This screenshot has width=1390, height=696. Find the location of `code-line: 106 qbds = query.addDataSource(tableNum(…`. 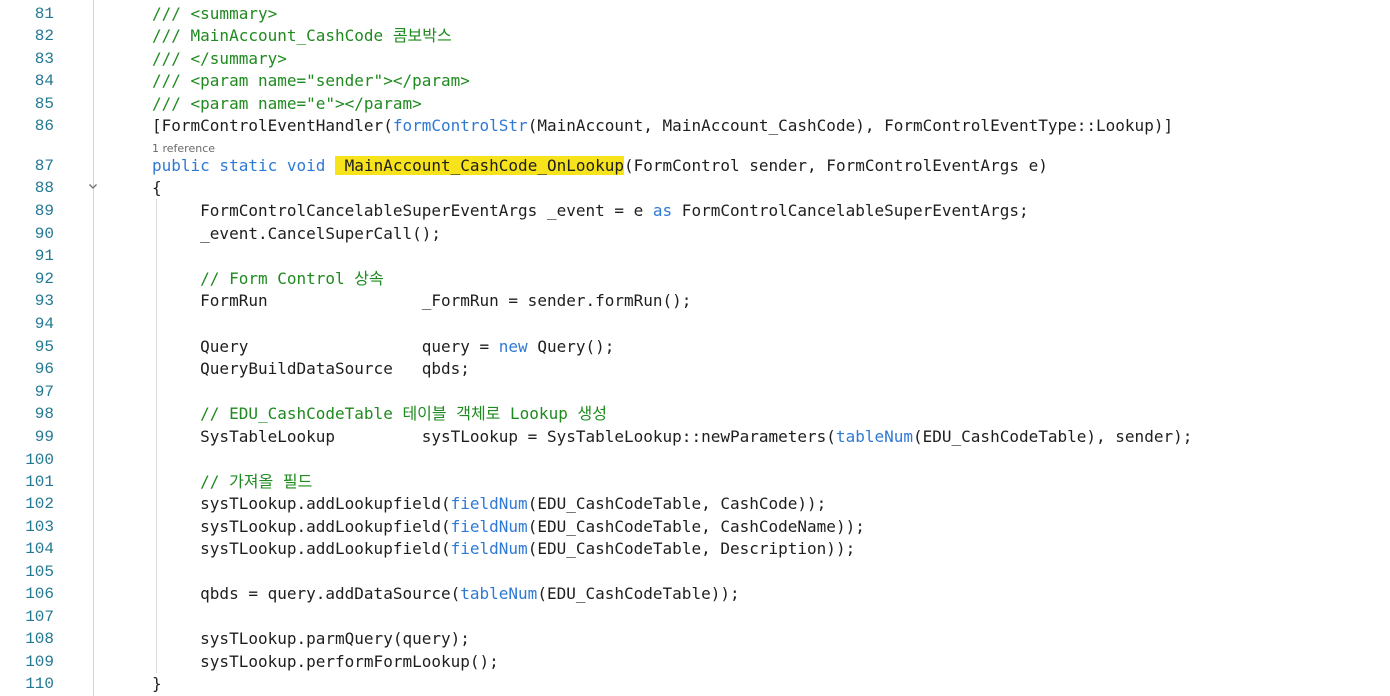

code-line: 106 qbds = query.addDataSource(tableNum(… is located at coordinates (695, 594).